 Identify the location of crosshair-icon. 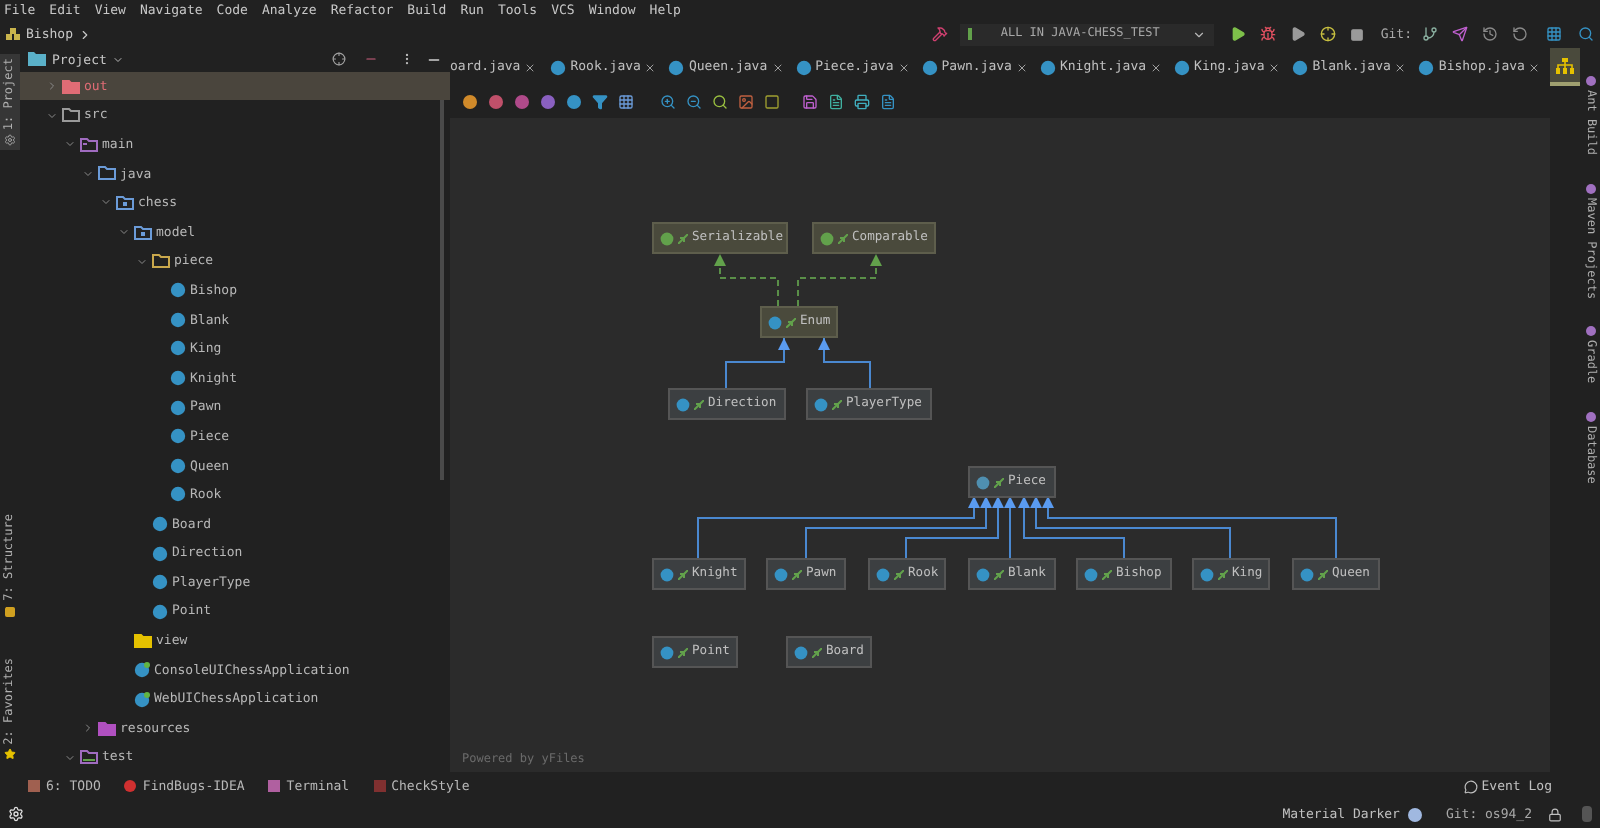
(339, 59).